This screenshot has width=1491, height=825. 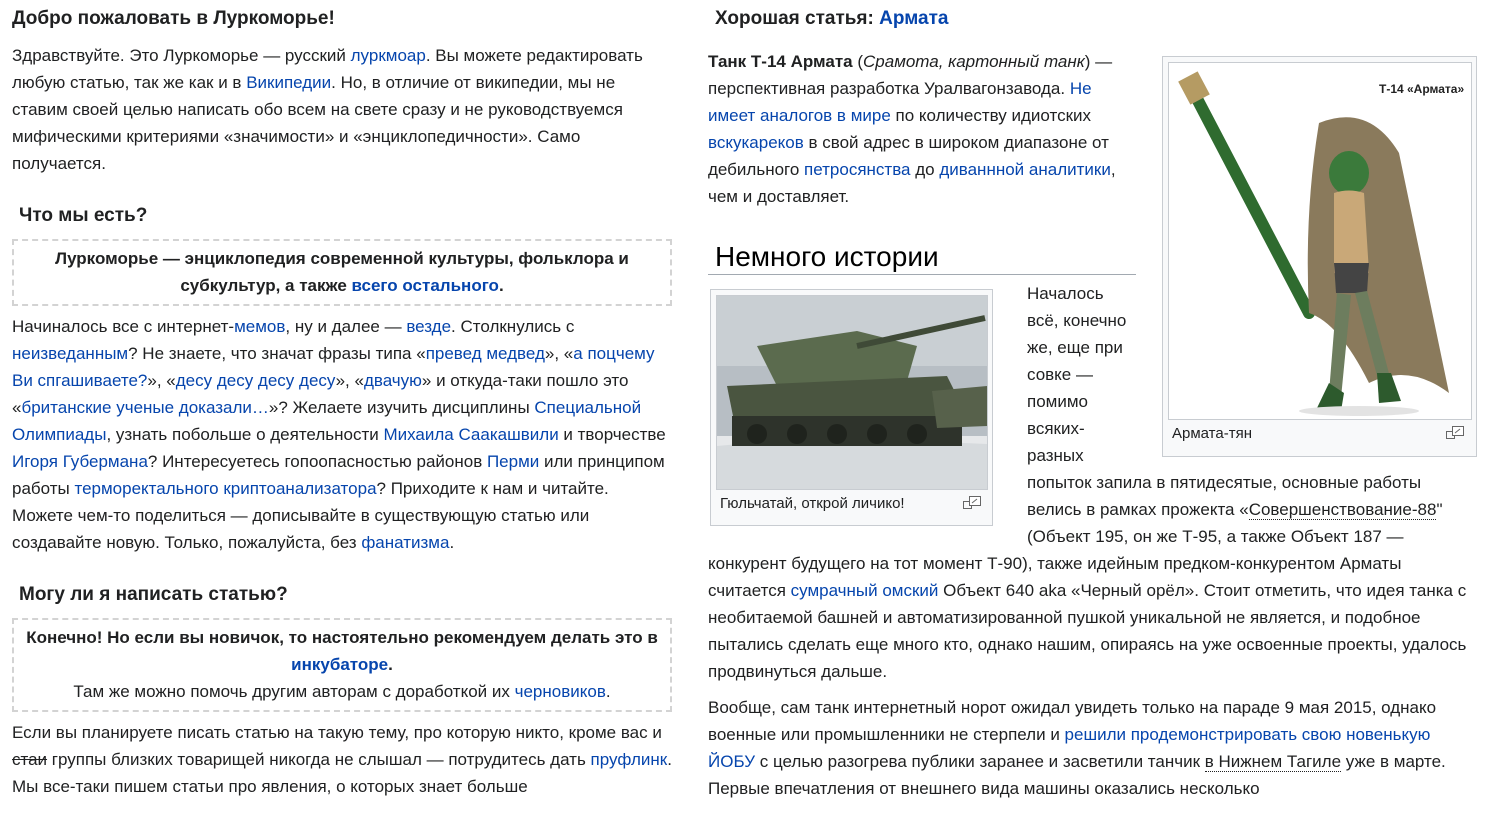 What do you see at coordinates (913, 18) in the screenshot?
I see `good-article-title-link: Армата` at bounding box center [913, 18].